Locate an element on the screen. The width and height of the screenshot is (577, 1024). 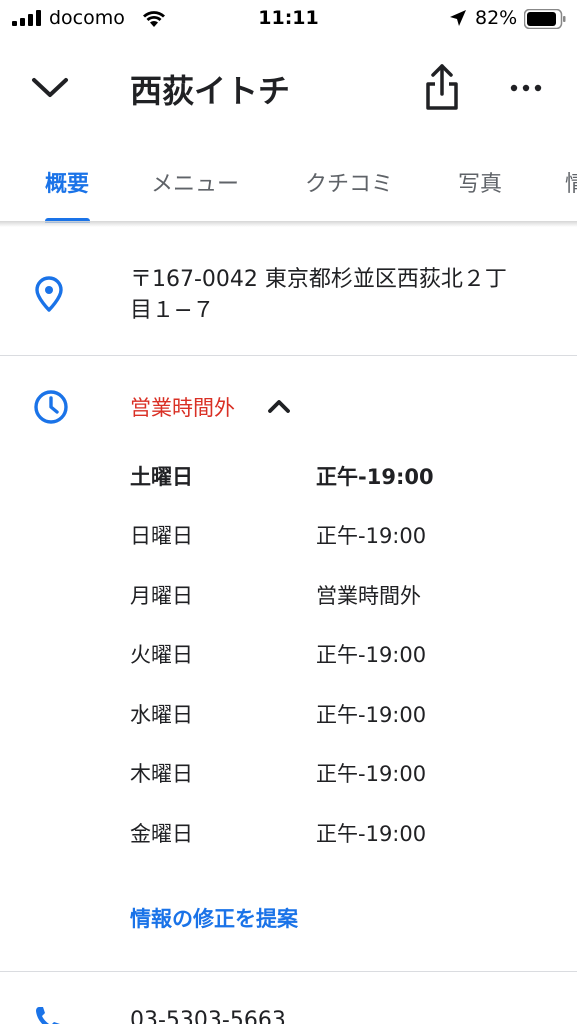
battery-percent: 82% is located at coordinates (496, 18).